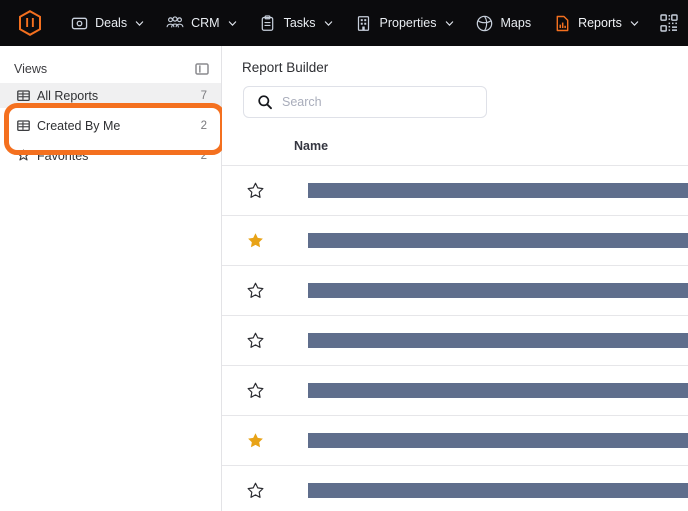 The image size is (688, 511). I want to click on nav-item-maps: Maps, so click(504, 23).